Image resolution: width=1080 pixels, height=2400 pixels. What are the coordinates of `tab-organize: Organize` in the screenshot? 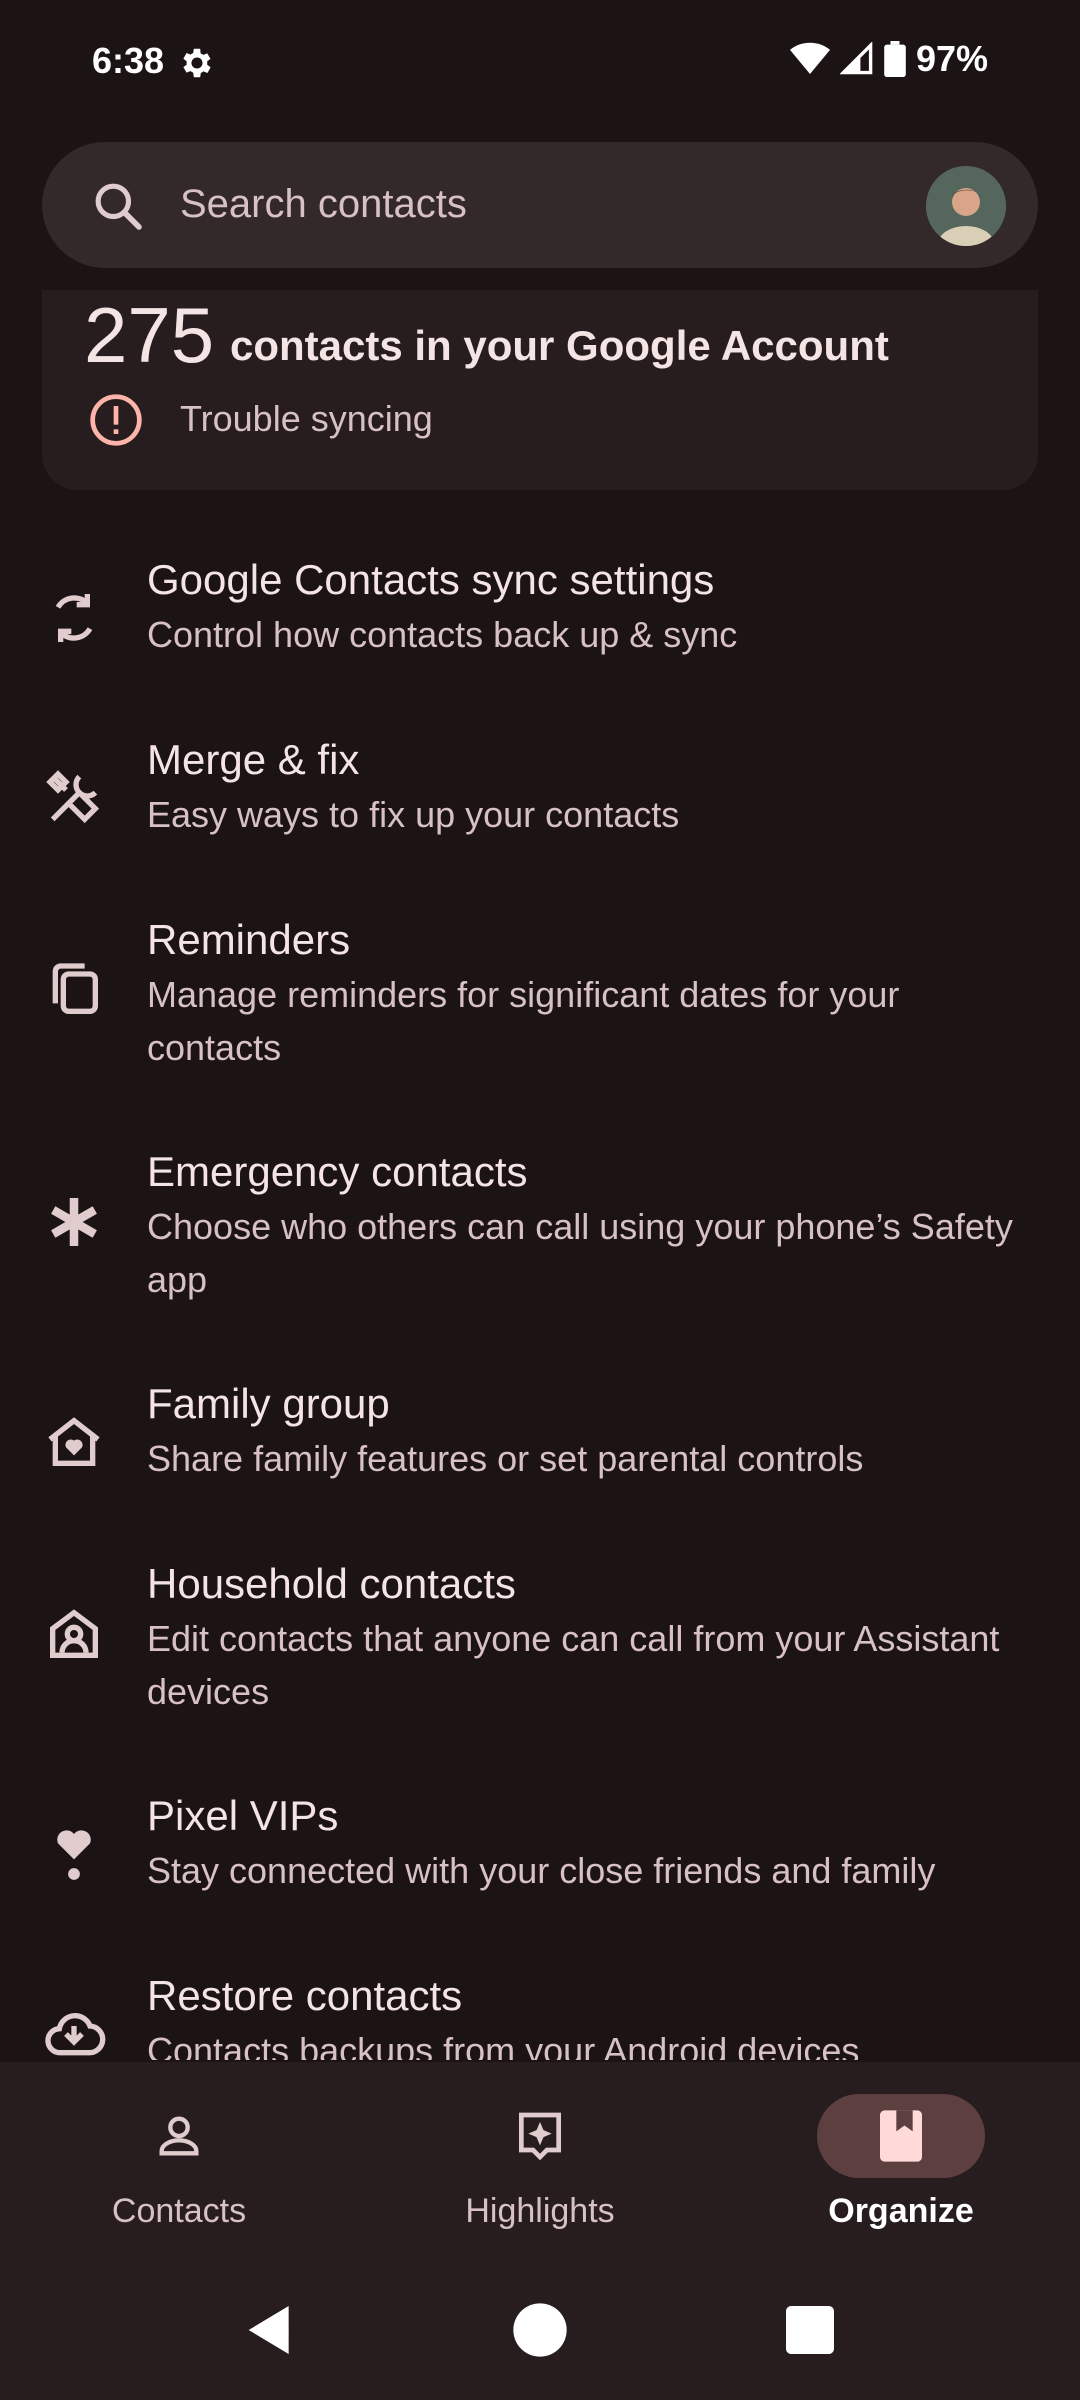 It's located at (901, 2162).